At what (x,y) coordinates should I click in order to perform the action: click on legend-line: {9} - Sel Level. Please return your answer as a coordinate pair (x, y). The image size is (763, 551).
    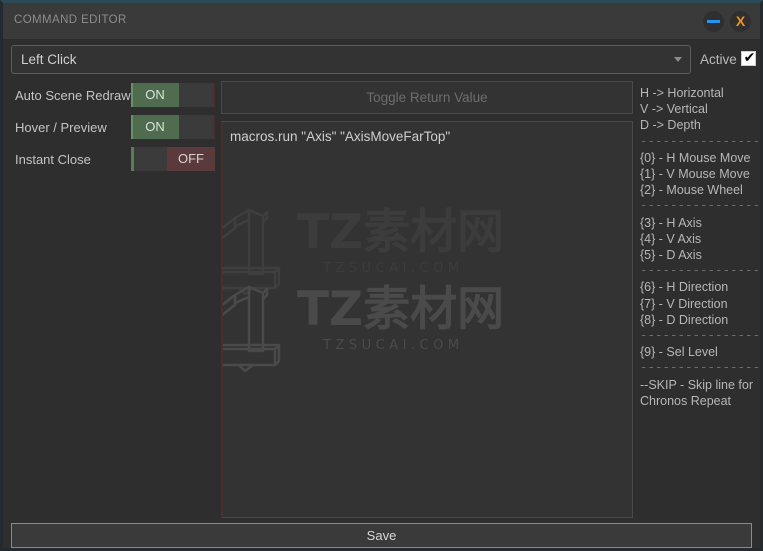
    Looking at the image, I should click on (679, 352).